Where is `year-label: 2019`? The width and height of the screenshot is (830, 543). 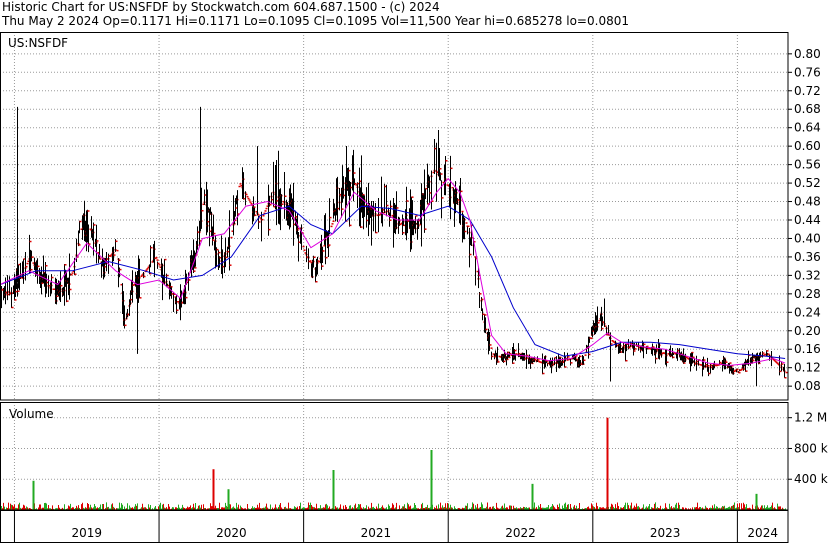
year-label: 2019 is located at coordinates (86, 533).